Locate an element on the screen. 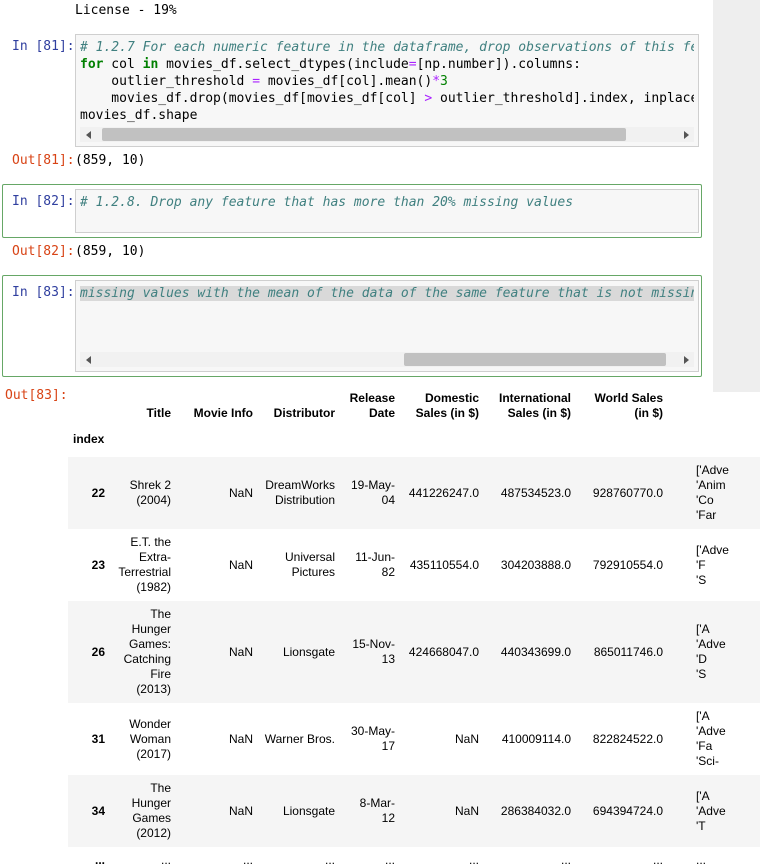  row-index: 31 is located at coordinates (98, 738).